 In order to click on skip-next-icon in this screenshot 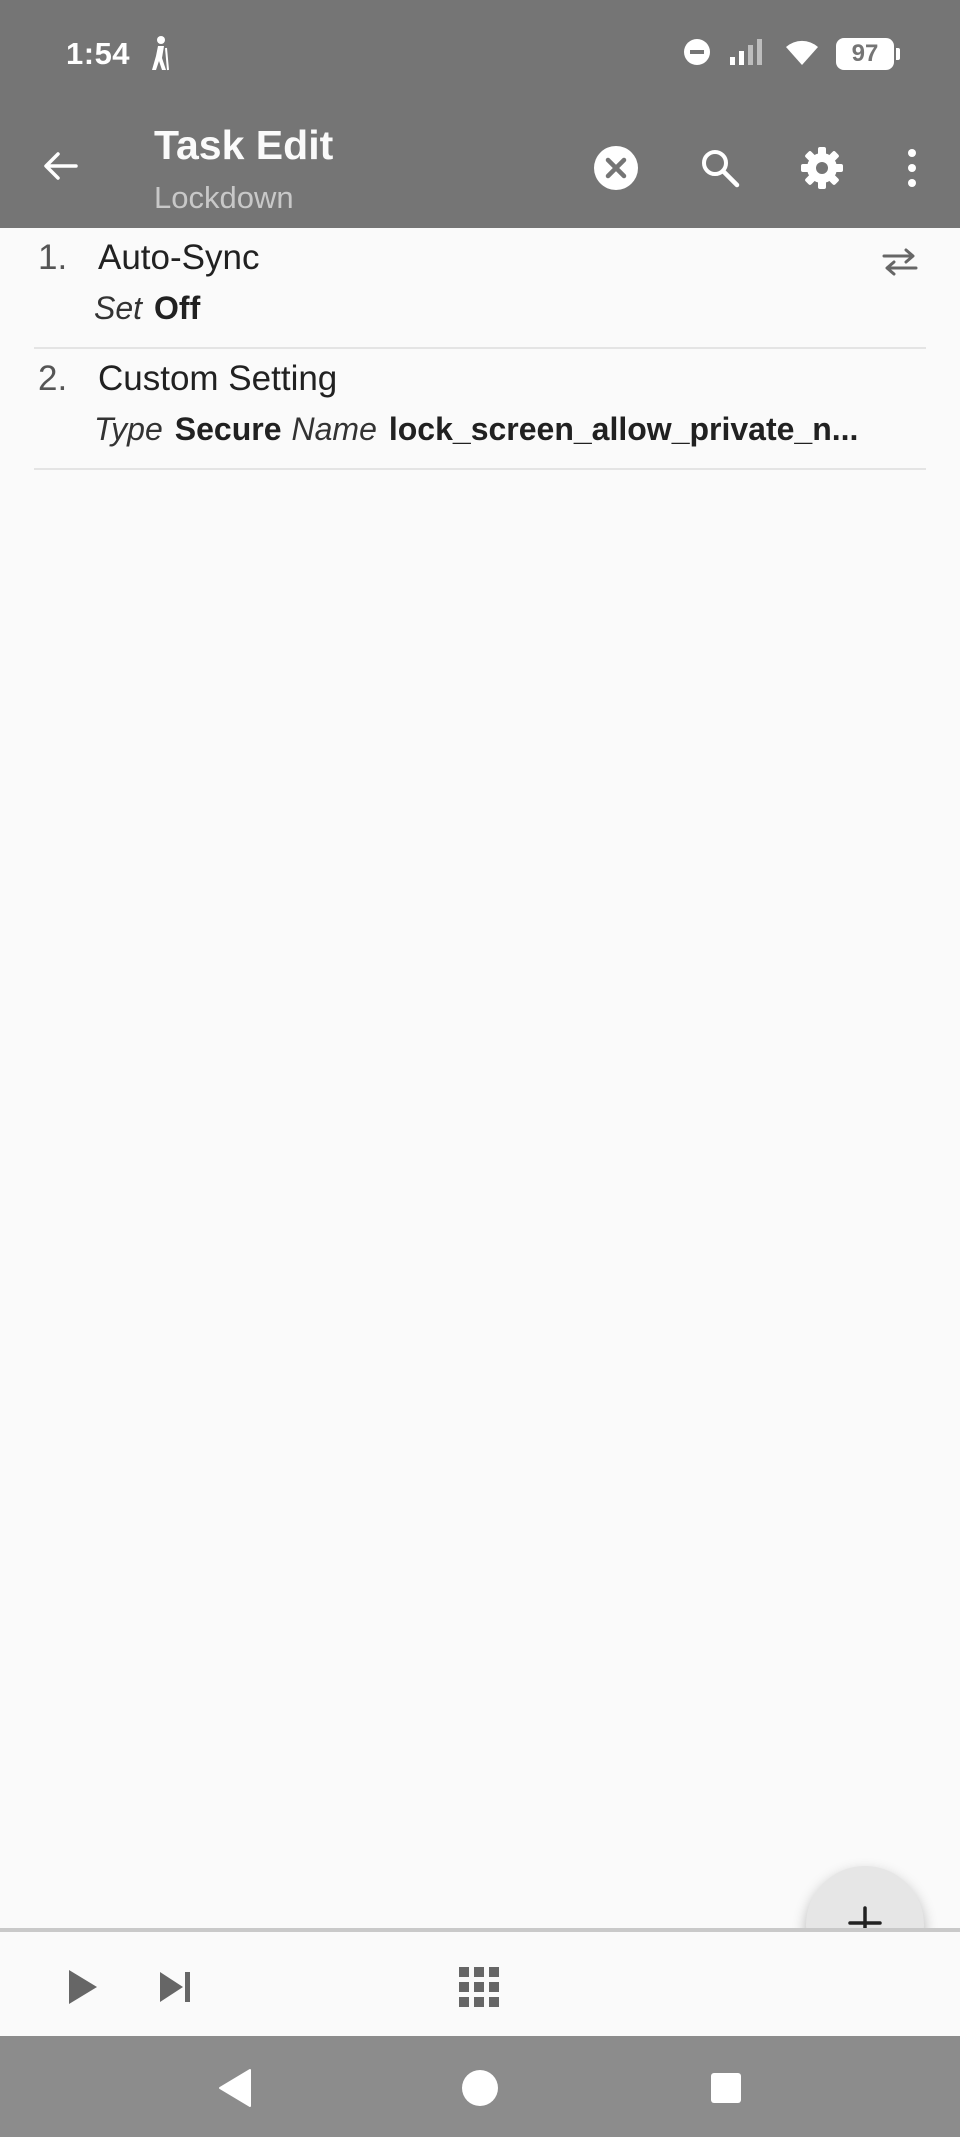, I will do `click(175, 1987)`.